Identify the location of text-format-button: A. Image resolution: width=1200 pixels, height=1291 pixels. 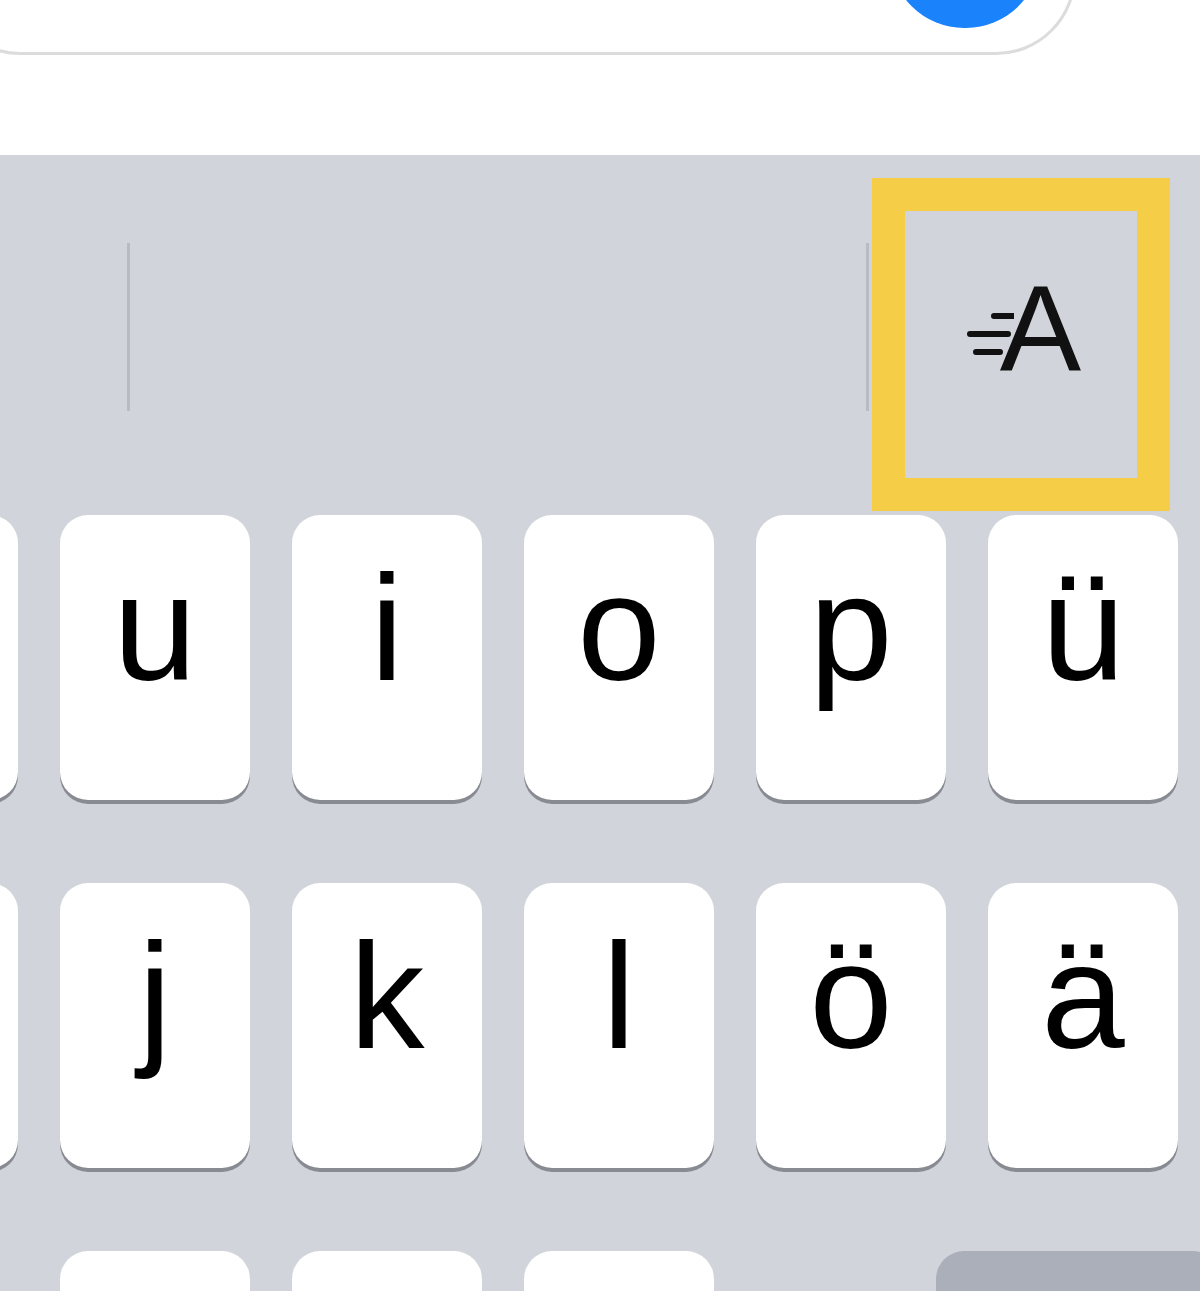
(1021, 344).